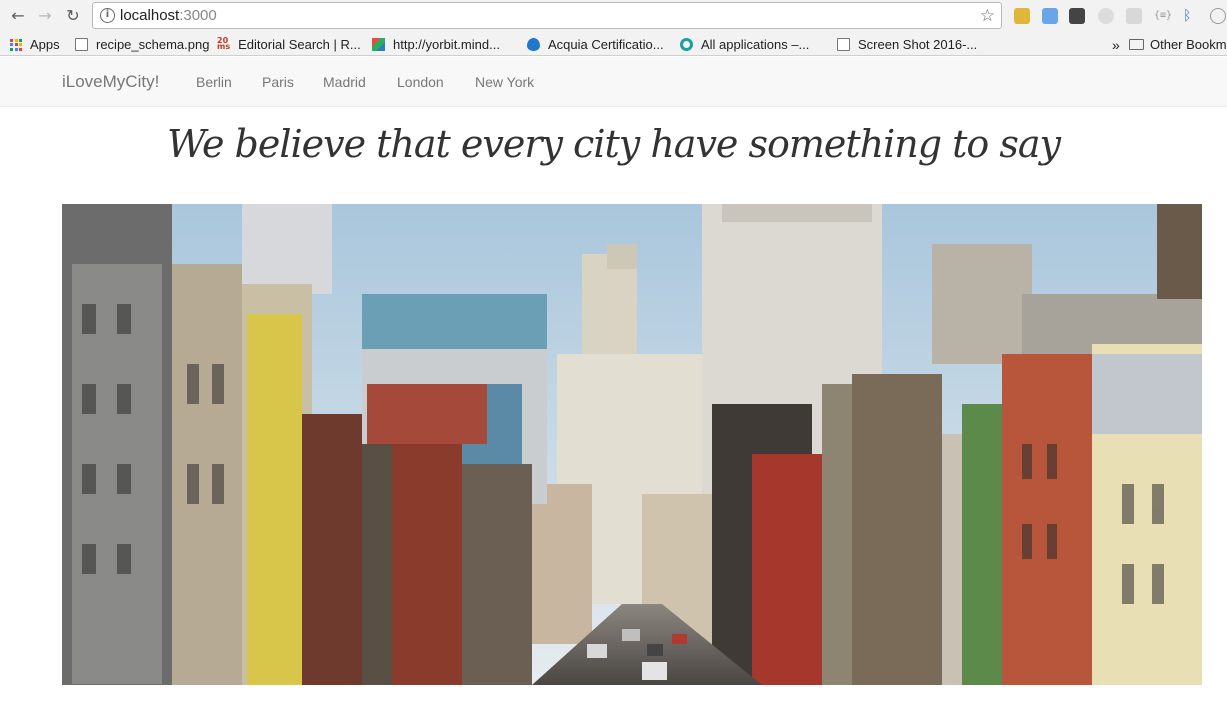 This screenshot has width=1227, height=723. I want to click on browser-toolbar: ← → ↻ i localhost:3000 ☆ {≡} ᛒ, so click(613, 16).